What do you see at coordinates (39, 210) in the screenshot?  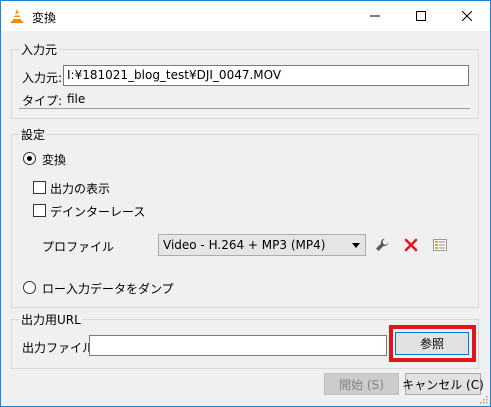 I see `deinterlace-checkbox` at bounding box center [39, 210].